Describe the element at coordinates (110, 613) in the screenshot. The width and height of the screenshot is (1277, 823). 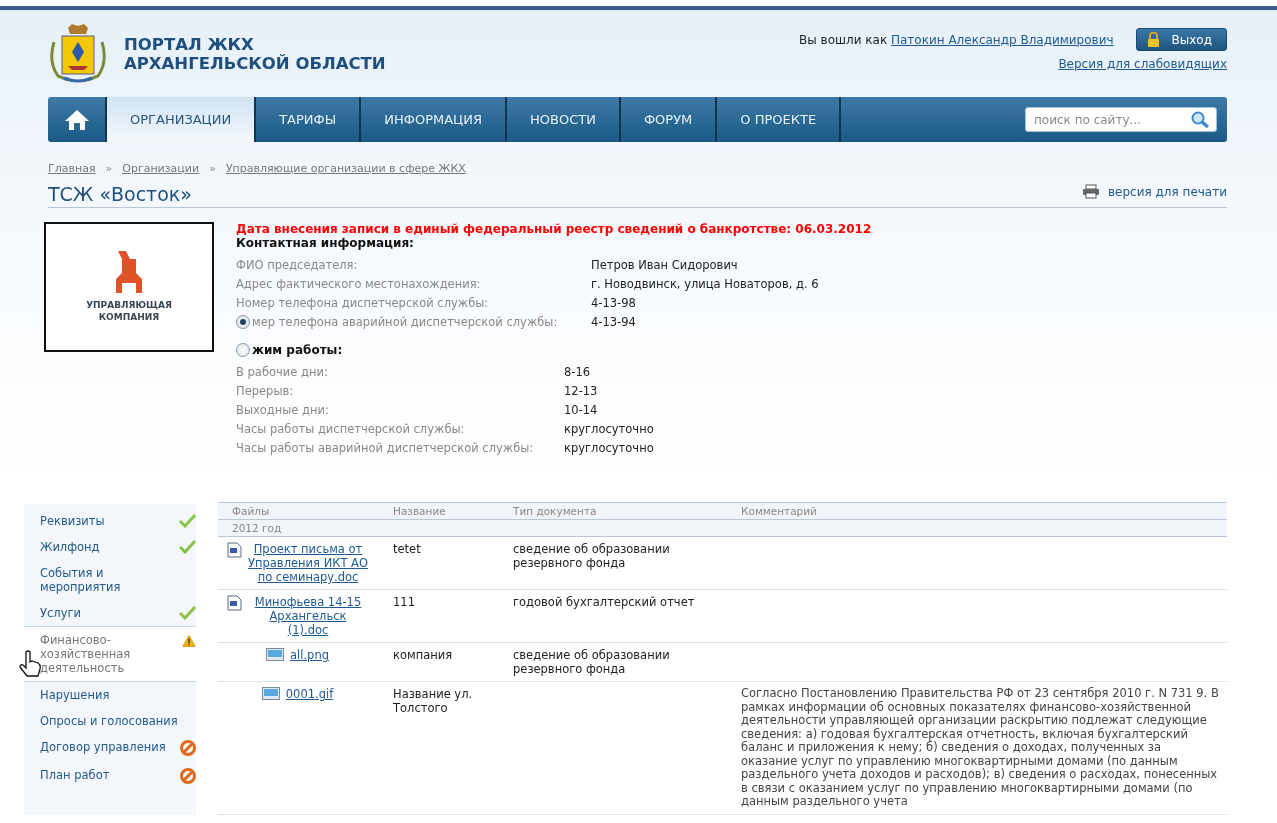
I see `sidebar-item: Услуги` at that location.